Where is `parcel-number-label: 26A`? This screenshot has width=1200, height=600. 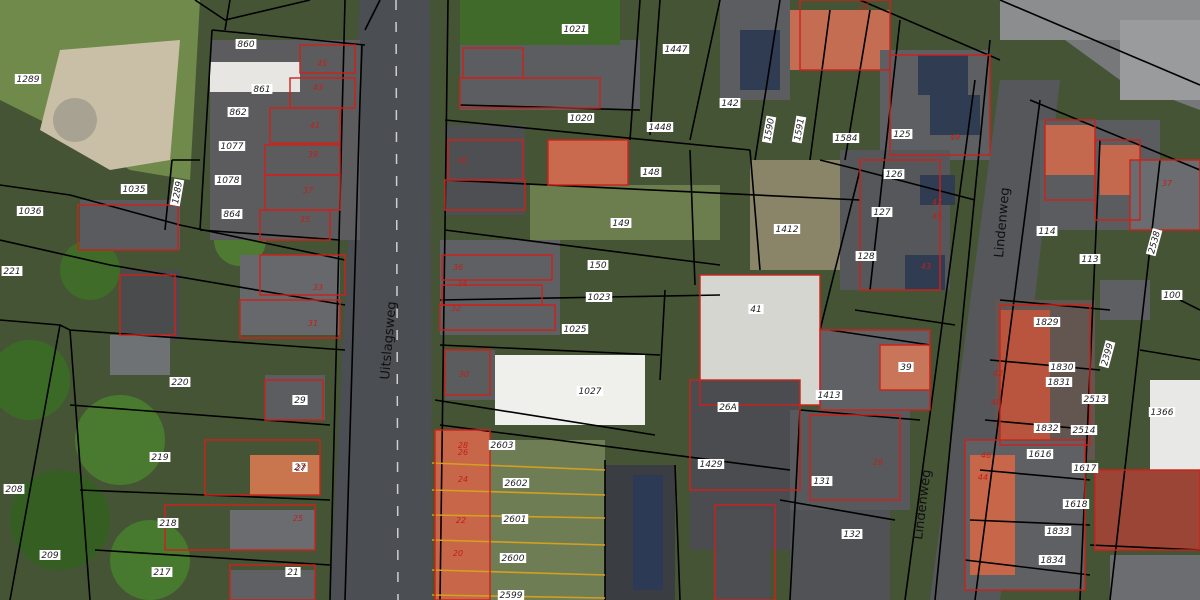
parcel-number-label: 26A is located at coordinates (728, 408).